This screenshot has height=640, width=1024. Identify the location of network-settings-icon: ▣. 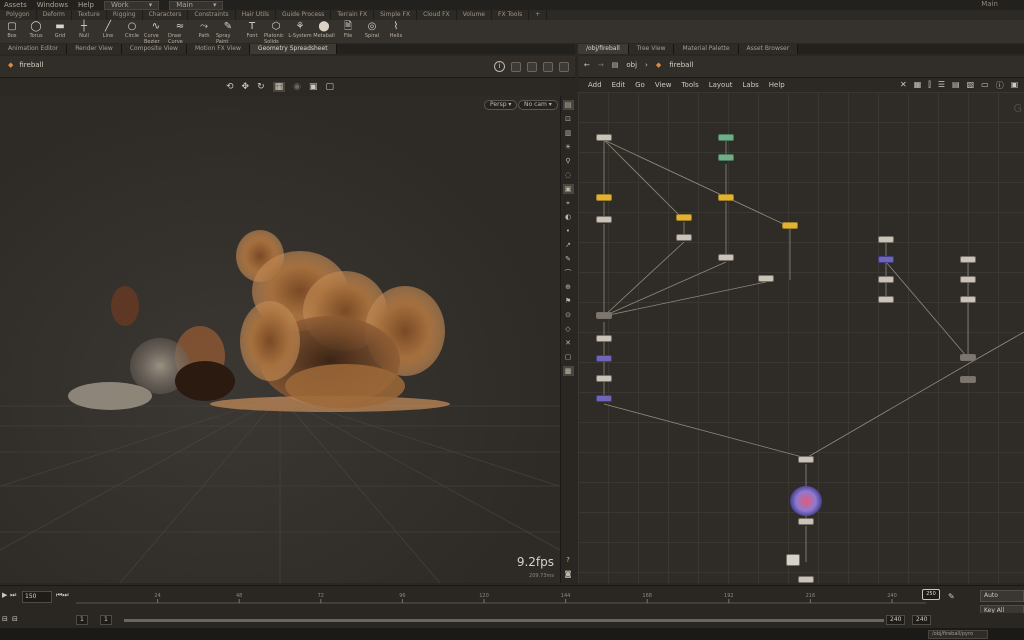
(1015, 85).